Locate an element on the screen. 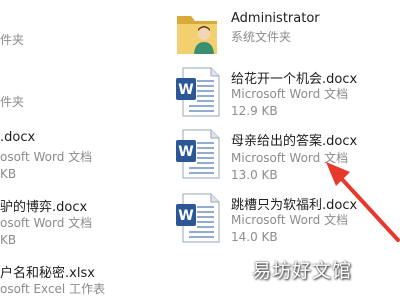 The image size is (400, 300). annotation-arrow is located at coordinates (363, 202).